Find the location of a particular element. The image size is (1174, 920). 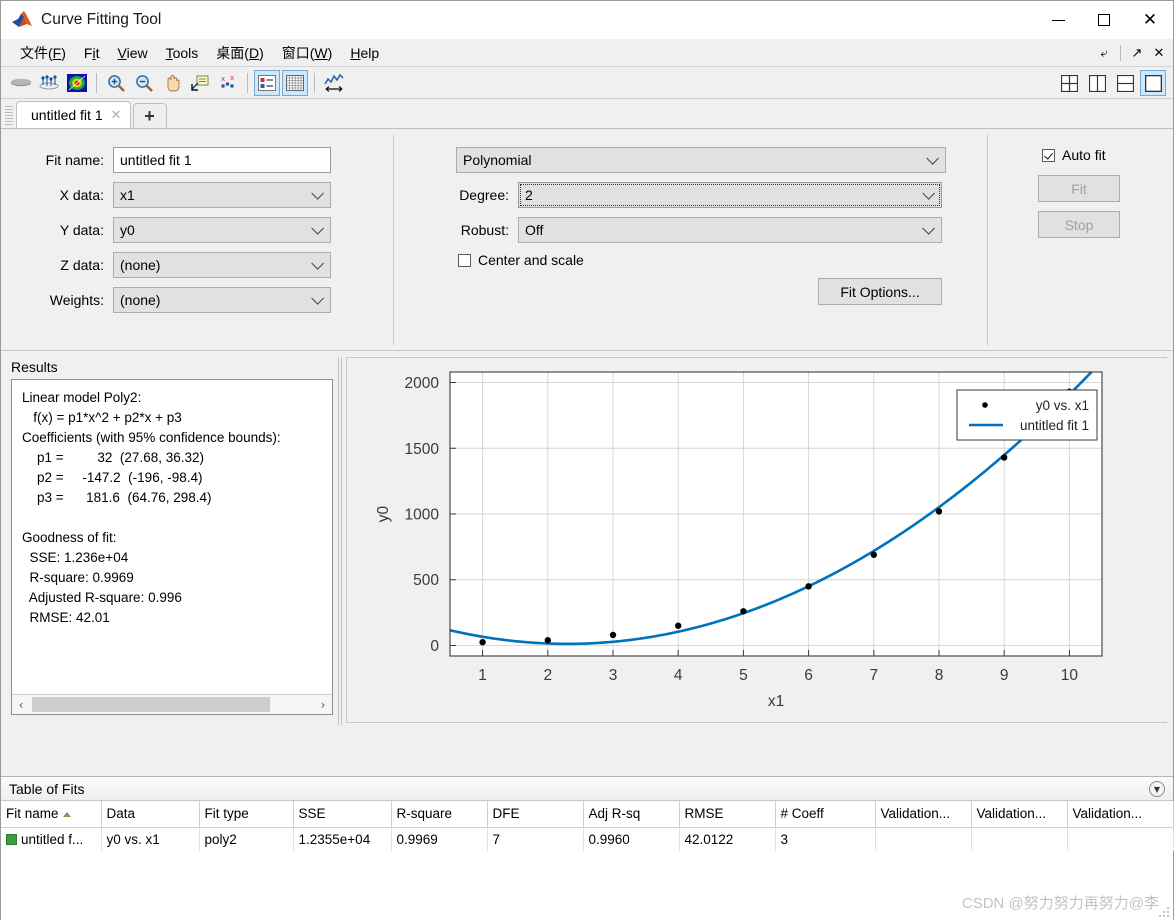

data-cursor-icon is located at coordinates (200, 83).